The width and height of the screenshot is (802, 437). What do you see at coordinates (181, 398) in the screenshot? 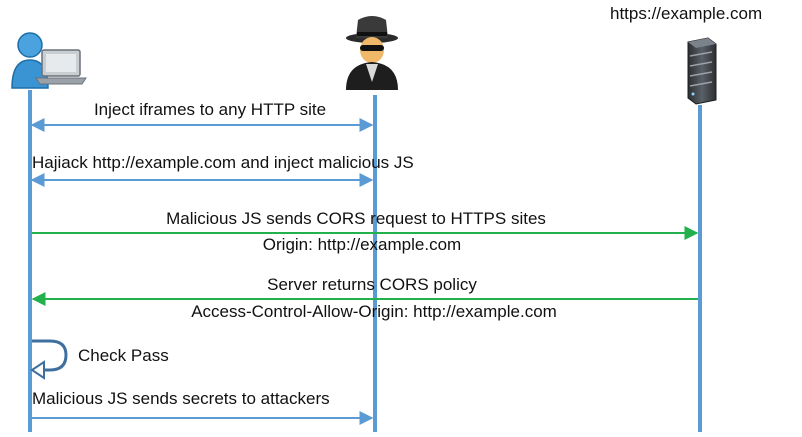
I see `message-send-secrets: Malicious JS sends secrets to attackers` at bounding box center [181, 398].